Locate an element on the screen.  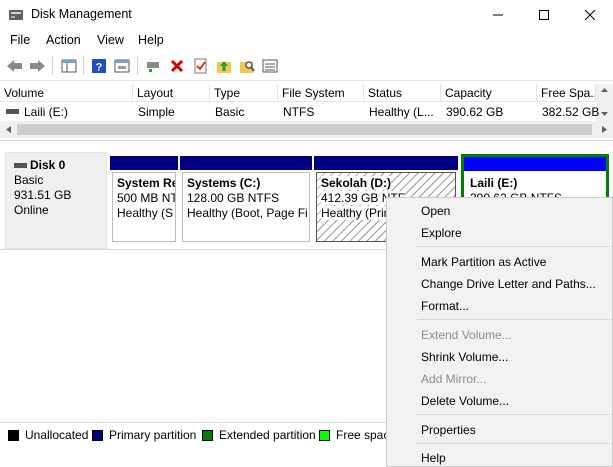
column-header-capacity: Capacity is located at coordinates (489, 93).